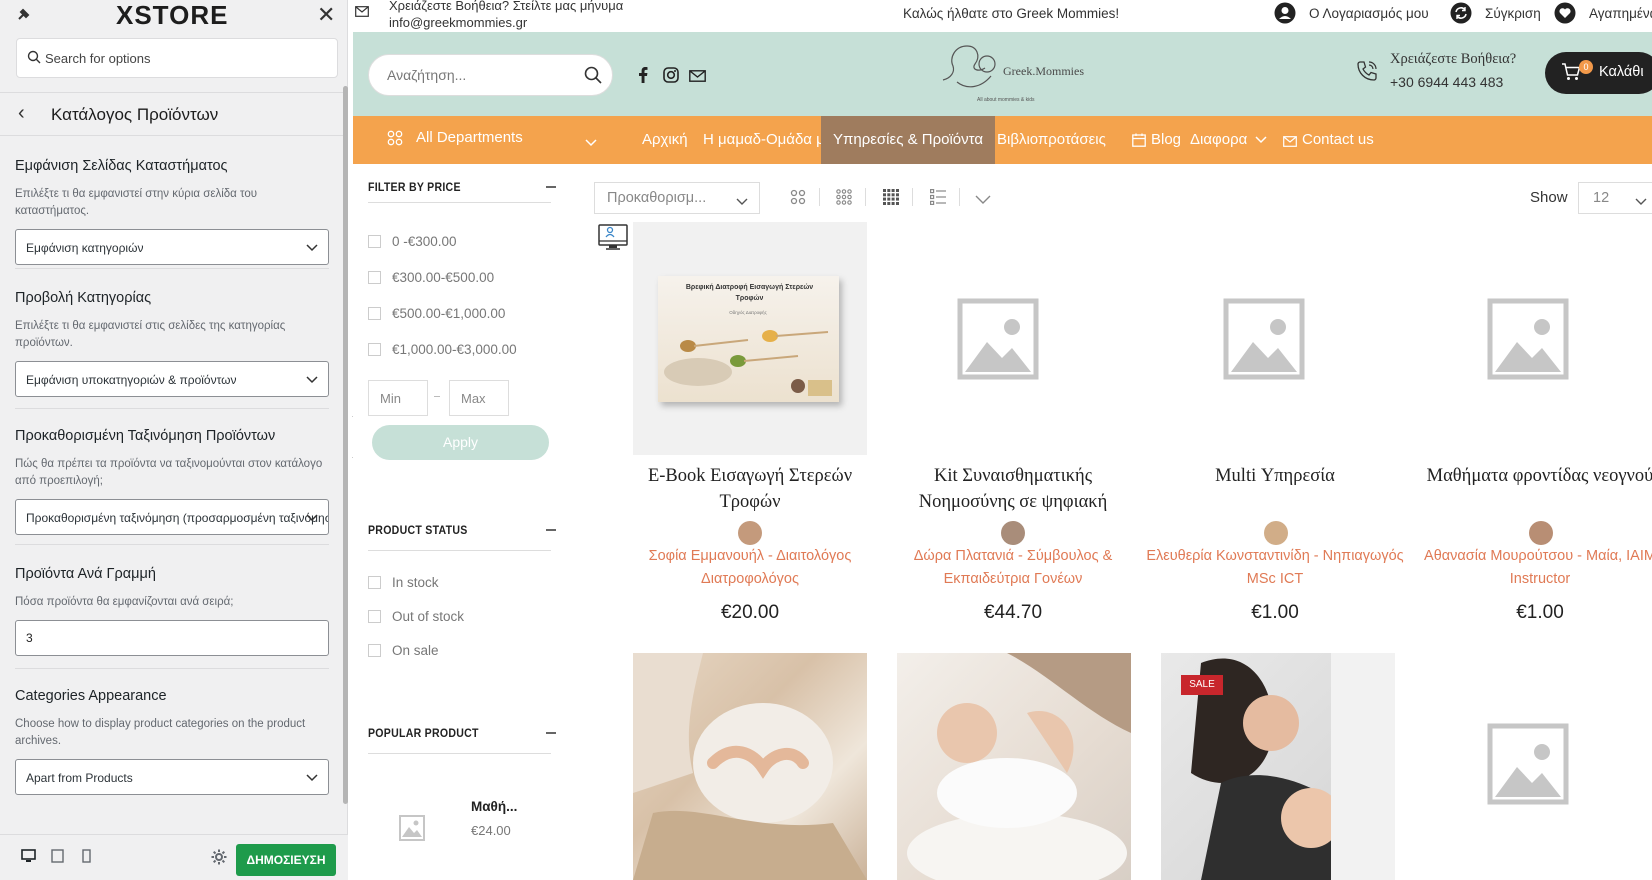 This screenshot has width=1652, height=880. I want to click on control-label: Προβολή Κατηγορίας, so click(83, 298).